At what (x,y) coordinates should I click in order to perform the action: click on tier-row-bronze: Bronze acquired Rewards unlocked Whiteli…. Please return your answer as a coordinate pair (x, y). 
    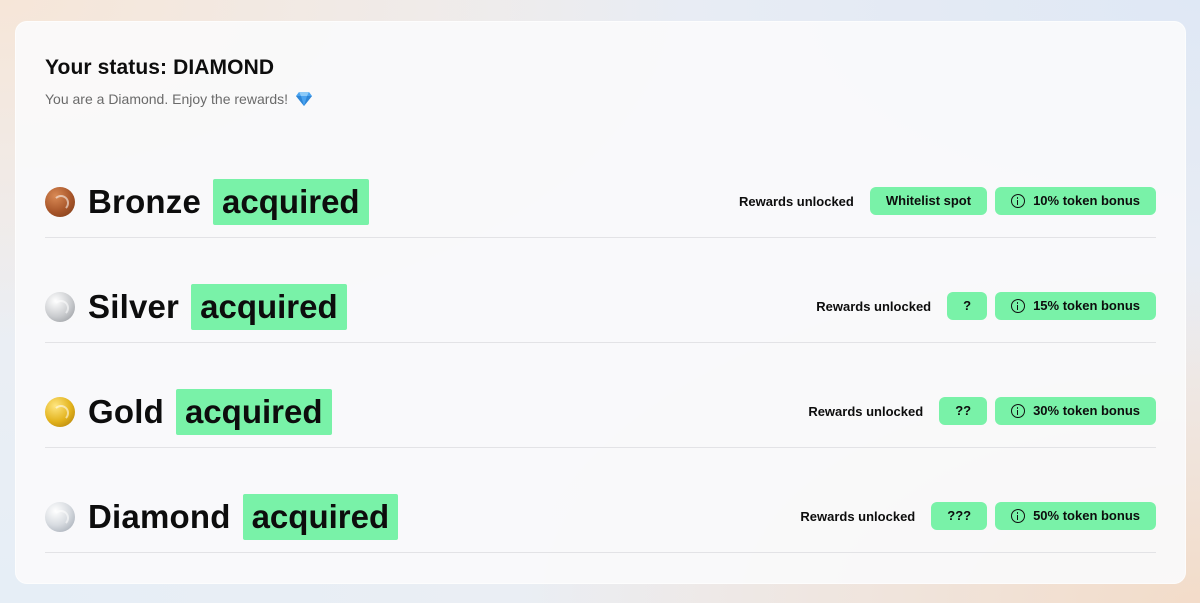
    Looking at the image, I should click on (600, 208).